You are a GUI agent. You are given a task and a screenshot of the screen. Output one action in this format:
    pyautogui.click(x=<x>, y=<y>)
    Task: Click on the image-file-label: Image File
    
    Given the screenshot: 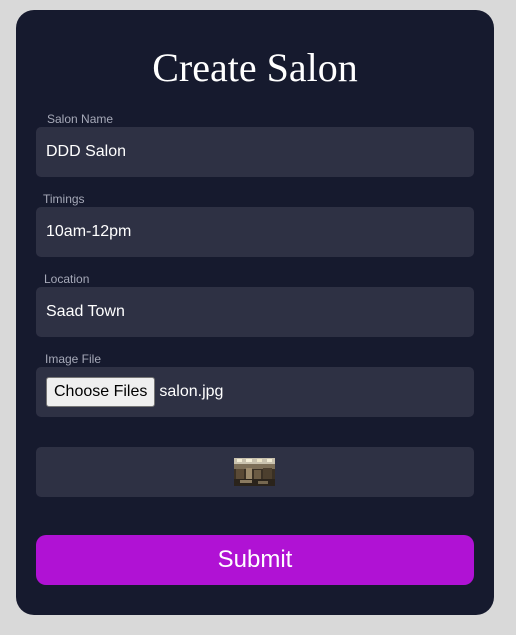 What is the action you would take?
    pyautogui.click(x=73, y=359)
    